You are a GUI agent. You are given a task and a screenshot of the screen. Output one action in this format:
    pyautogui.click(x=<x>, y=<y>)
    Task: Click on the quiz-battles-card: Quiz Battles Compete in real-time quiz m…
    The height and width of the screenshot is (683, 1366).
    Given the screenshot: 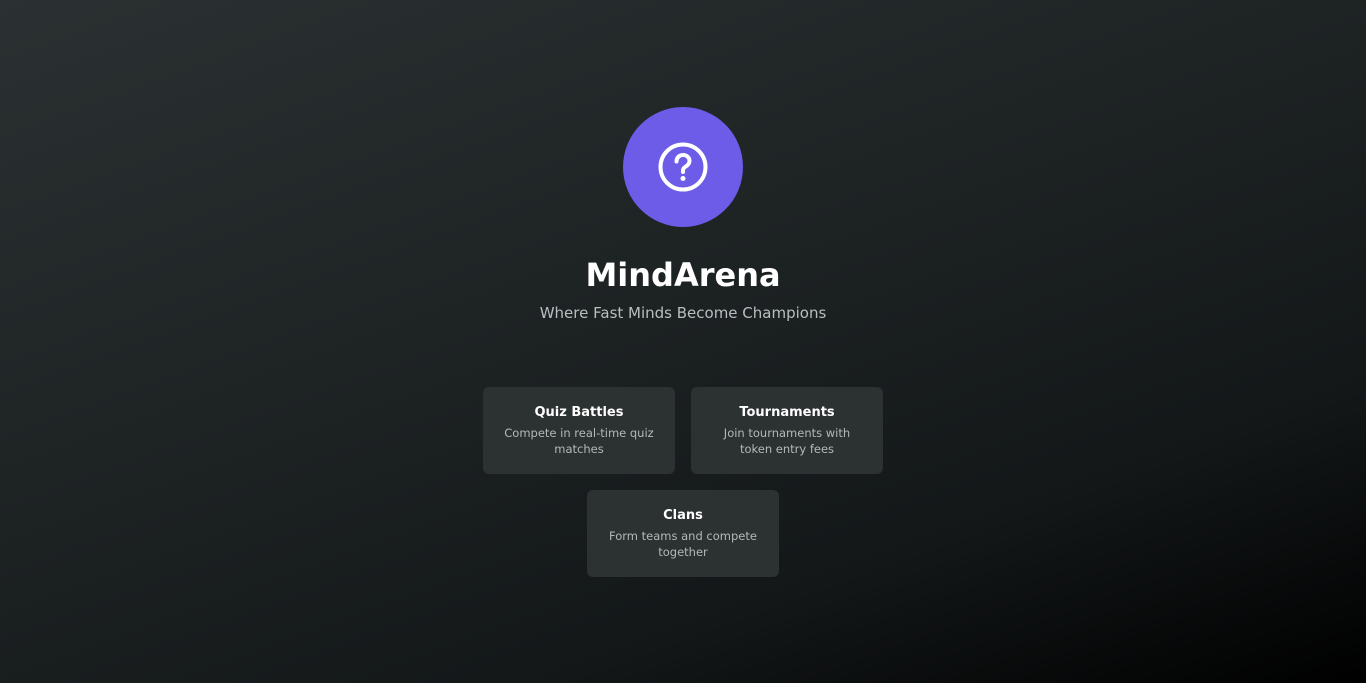 What is the action you would take?
    pyautogui.click(x=579, y=430)
    